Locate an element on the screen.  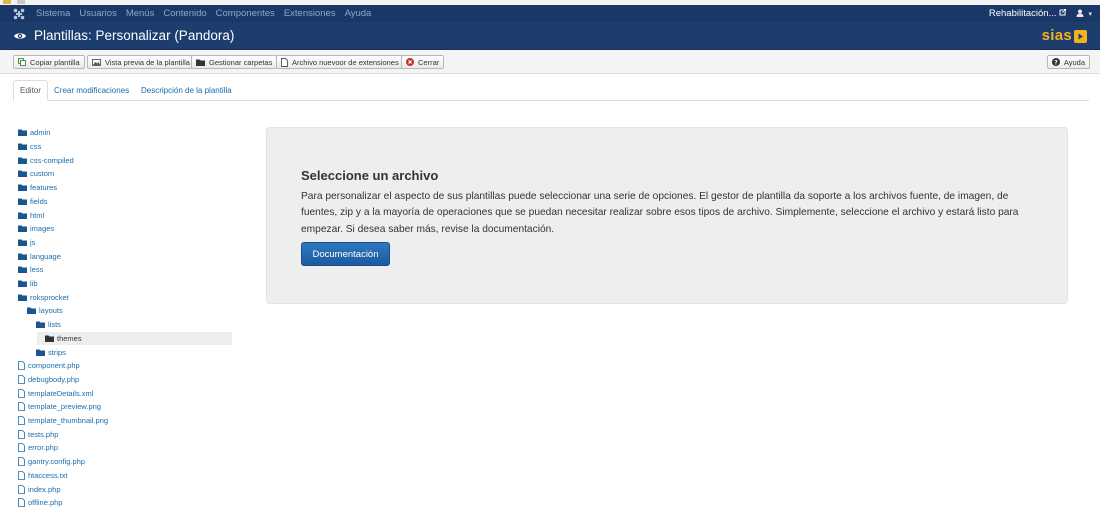
manage-folders-label: Gestionar carpetas is located at coordinates (241, 62).